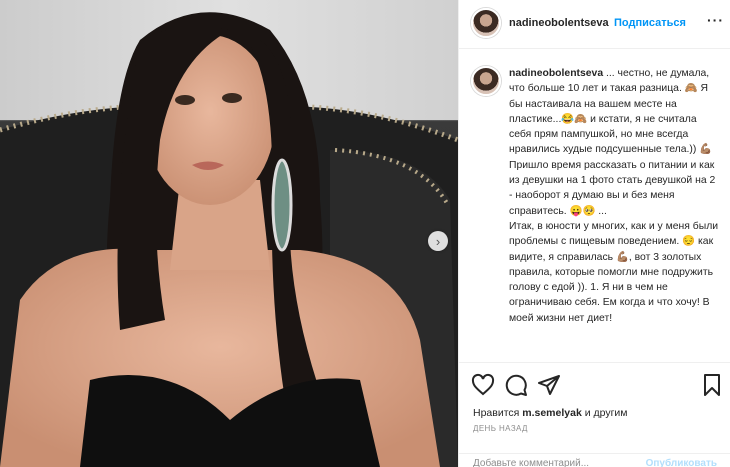 The height and width of the screenshot is (467, 730). Describe the element at coordinates (483, 385) in the screenshot. I see `heart-icon` at that location.